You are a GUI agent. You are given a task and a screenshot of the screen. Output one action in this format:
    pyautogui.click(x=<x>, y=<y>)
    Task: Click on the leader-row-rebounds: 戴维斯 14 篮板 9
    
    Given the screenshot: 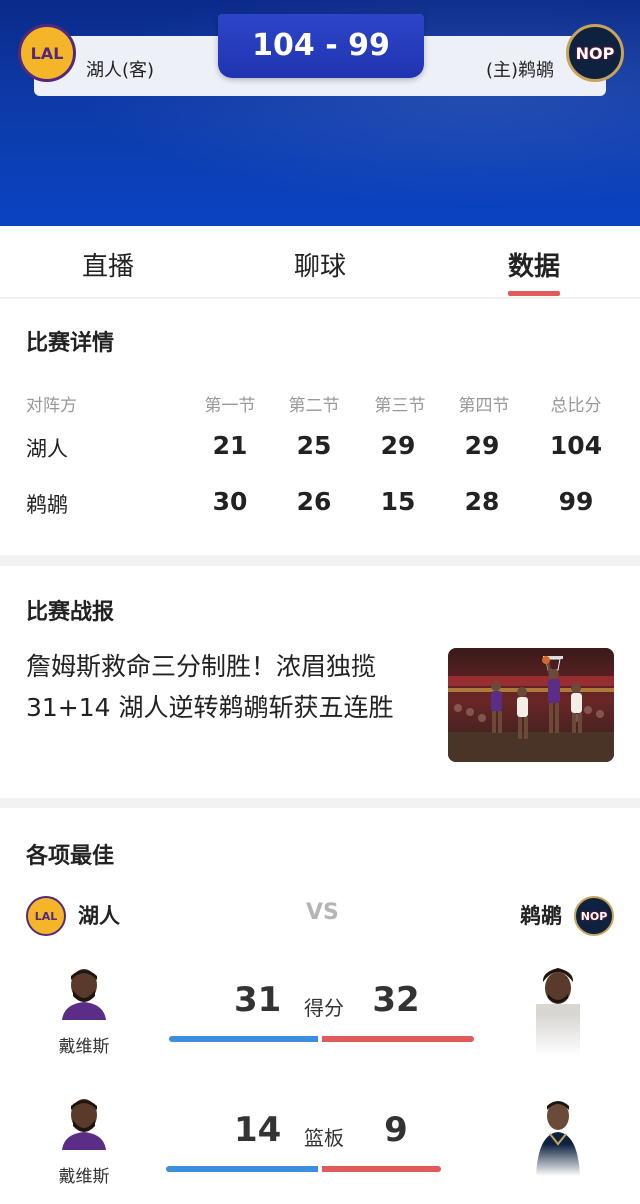 What is the action you would take?
    pyautogui.click(x=320, y=1150)
    